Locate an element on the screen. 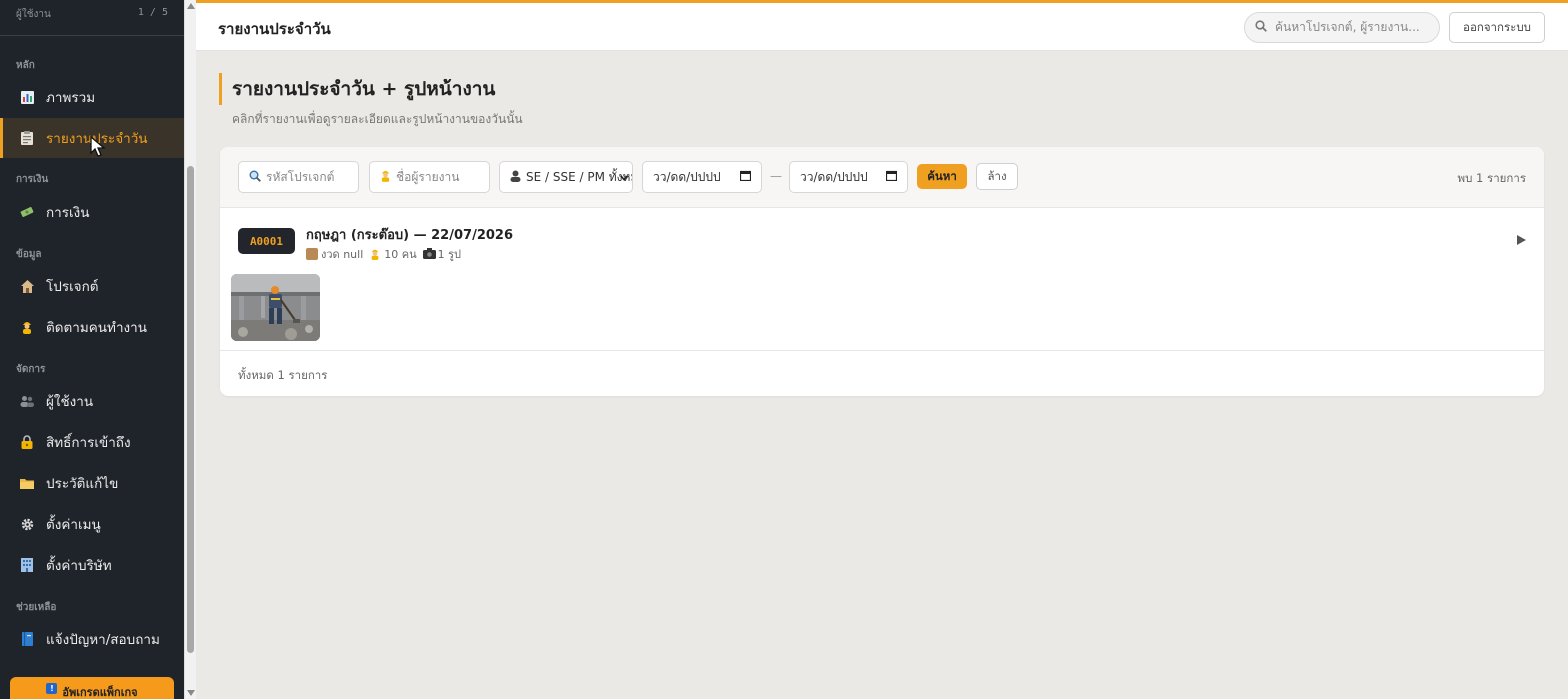  date-from-input: วว/ดด/ปปปป is located at coordinates (702, 177).